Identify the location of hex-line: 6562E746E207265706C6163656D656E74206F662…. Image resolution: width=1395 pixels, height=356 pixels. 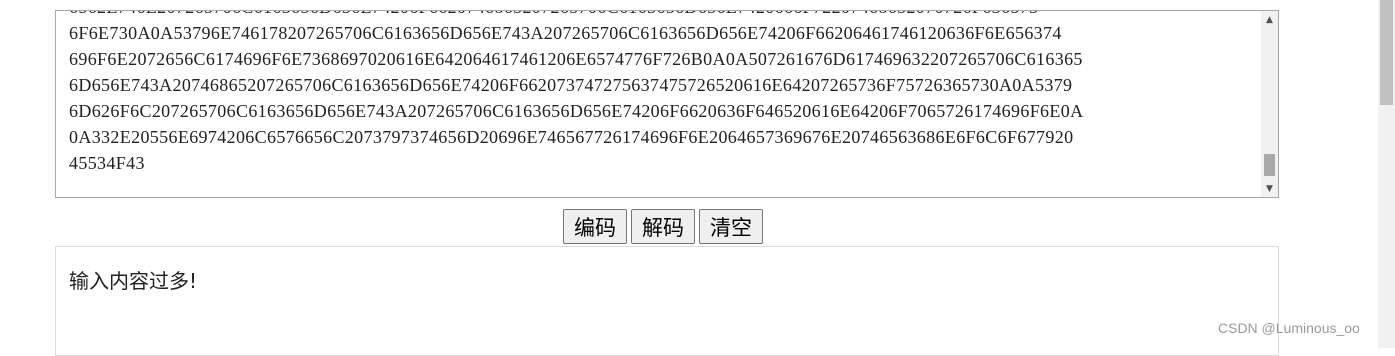
(664, 15).